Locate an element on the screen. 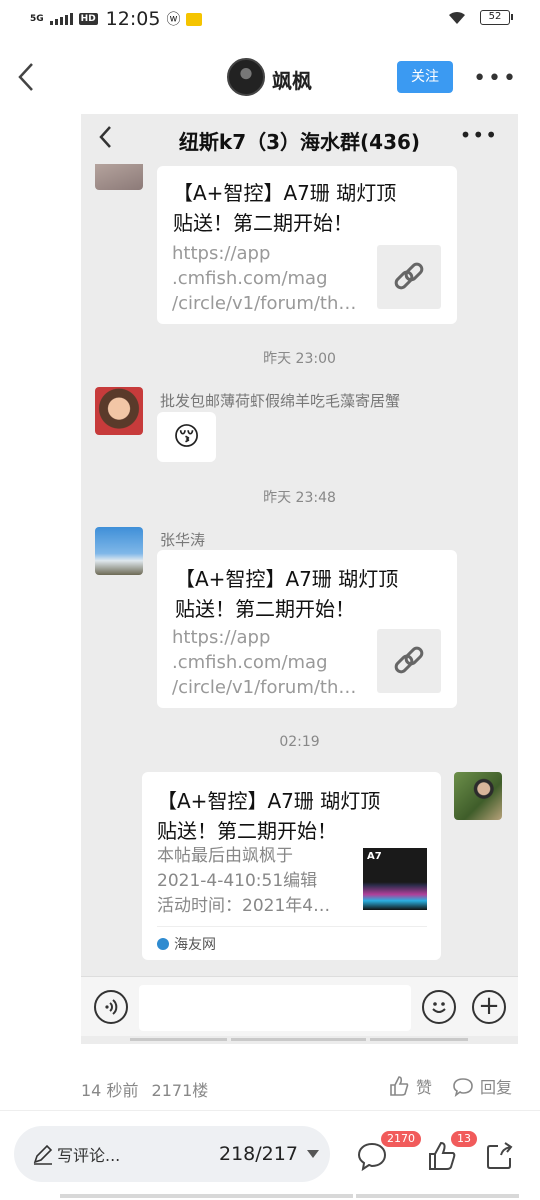 The width and height of the screenshot is (540, 1200). emoji-message: 😚 is located at coordinates (186, 437).